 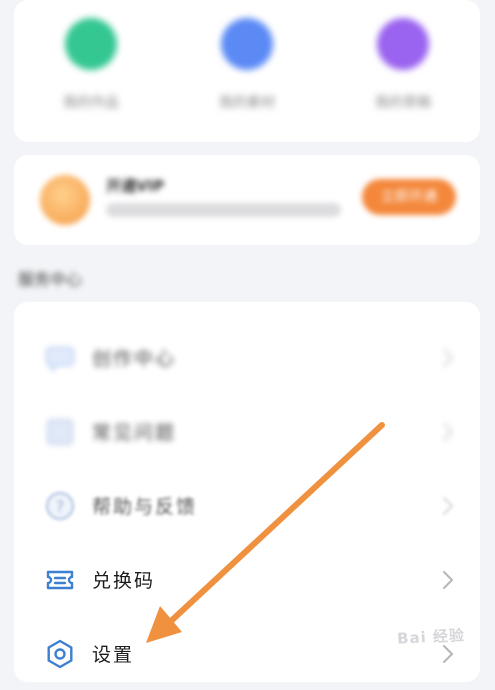 What do you see at coordinates (145, 507) in the screenshot?
I see `menu-item-label: 帮助与反馈` at bounding box center [145, 507].